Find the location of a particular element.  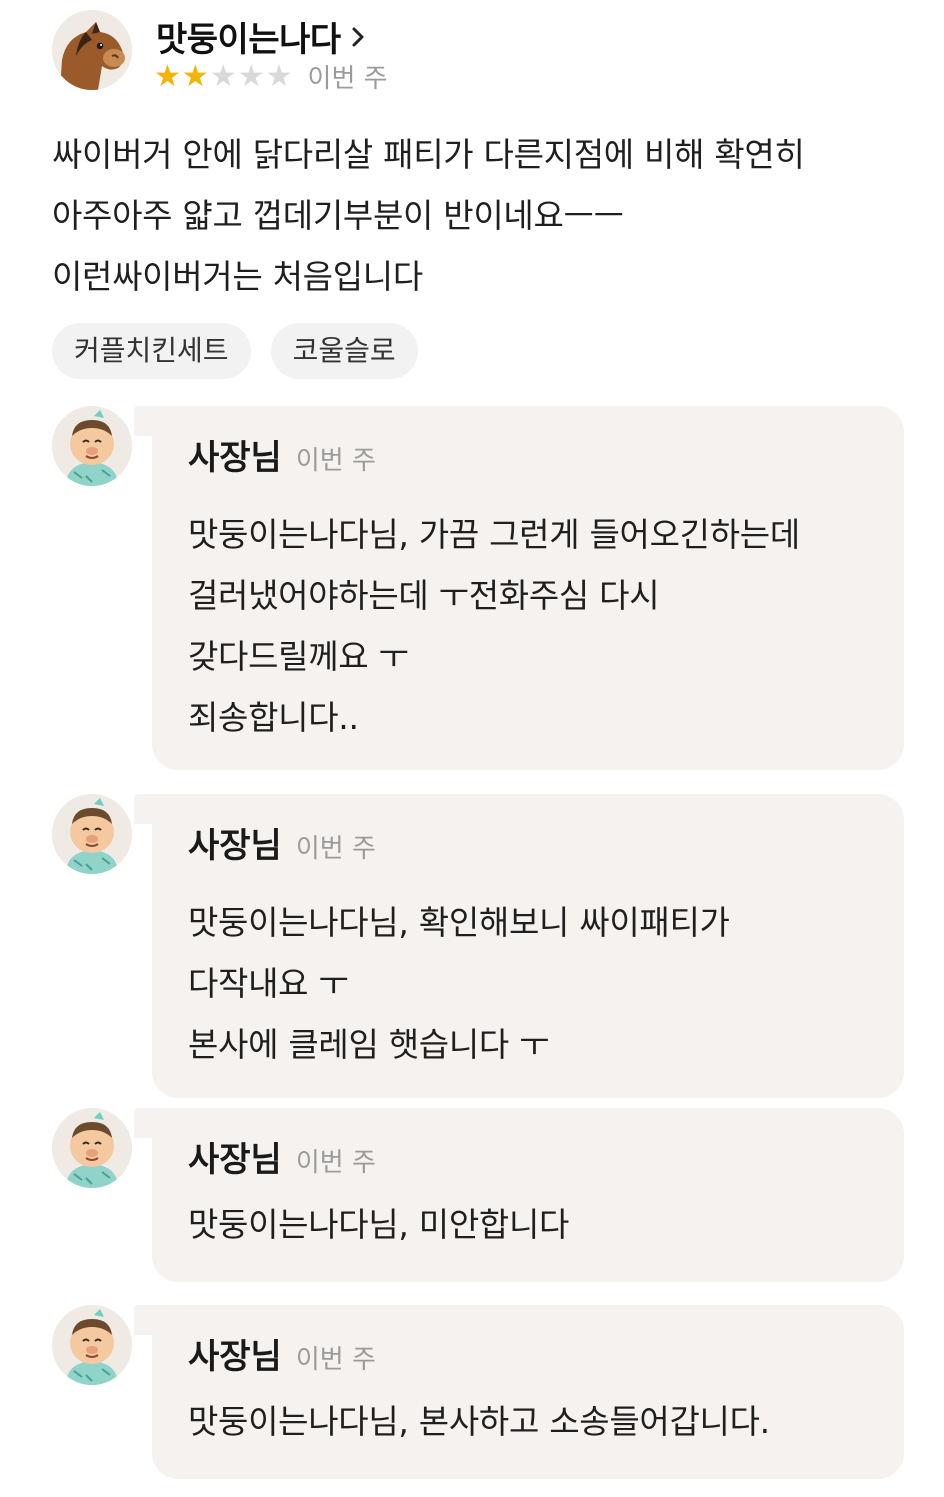

reply-bubble: 사장님 이번 주 맛둥이는나다님, 본사하고 소송들어갑니다. is located at coordinates (519, 1392).